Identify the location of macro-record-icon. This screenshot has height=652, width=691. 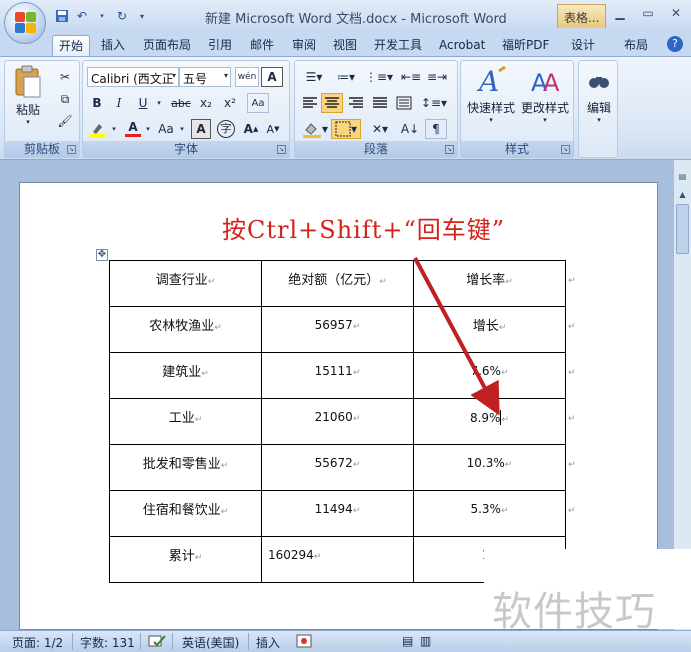
(304, 642).